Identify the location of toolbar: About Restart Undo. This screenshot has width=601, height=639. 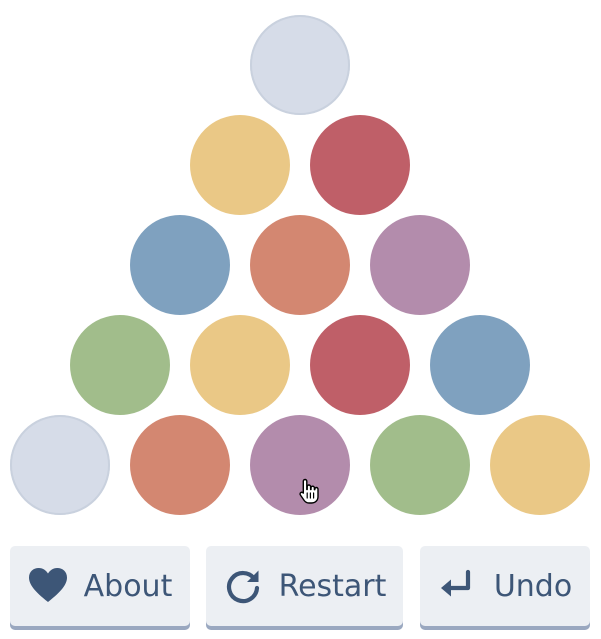
(300, 589).